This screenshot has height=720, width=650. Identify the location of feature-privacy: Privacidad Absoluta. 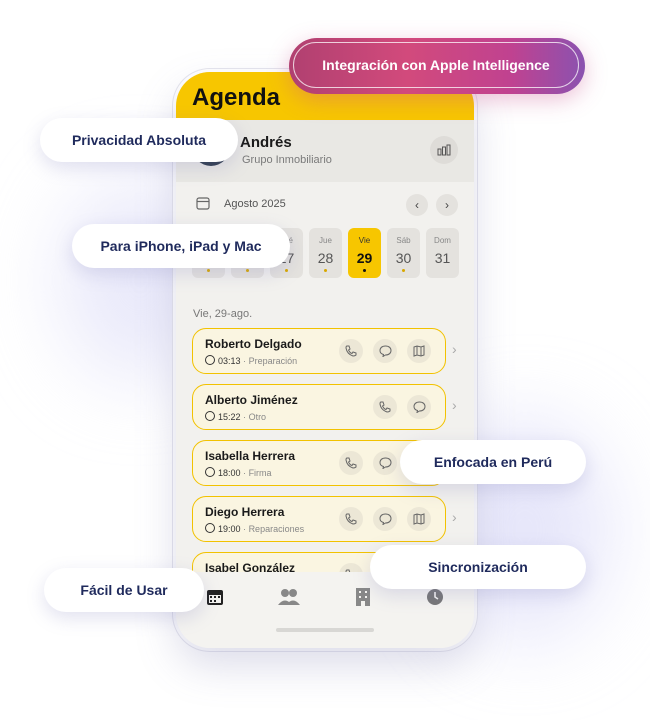
(139, 140).